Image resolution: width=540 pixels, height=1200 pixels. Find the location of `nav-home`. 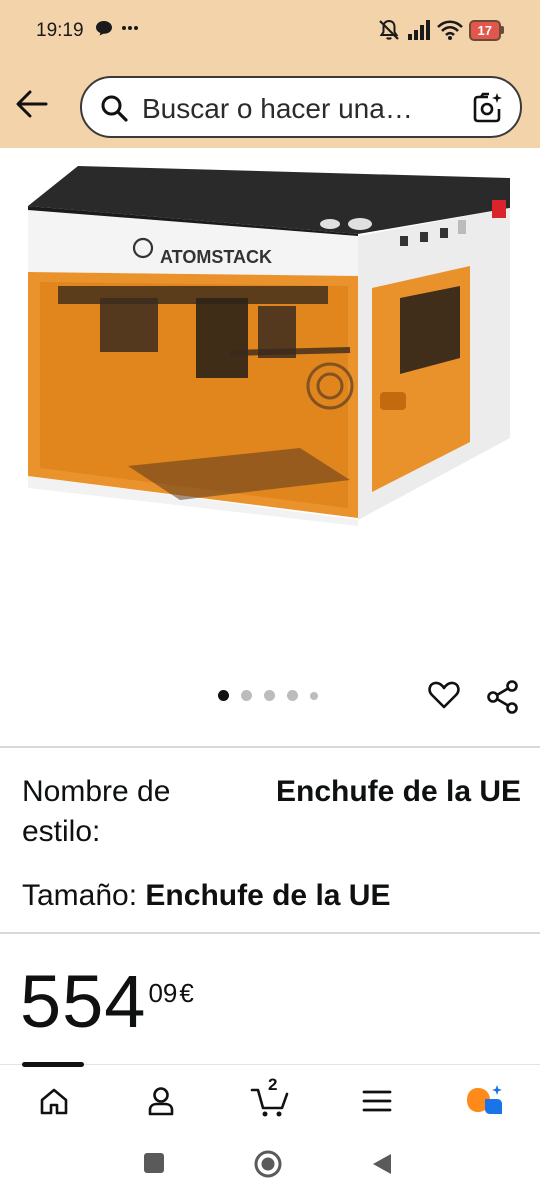

nav-home is located at coordinates (54, 1101).